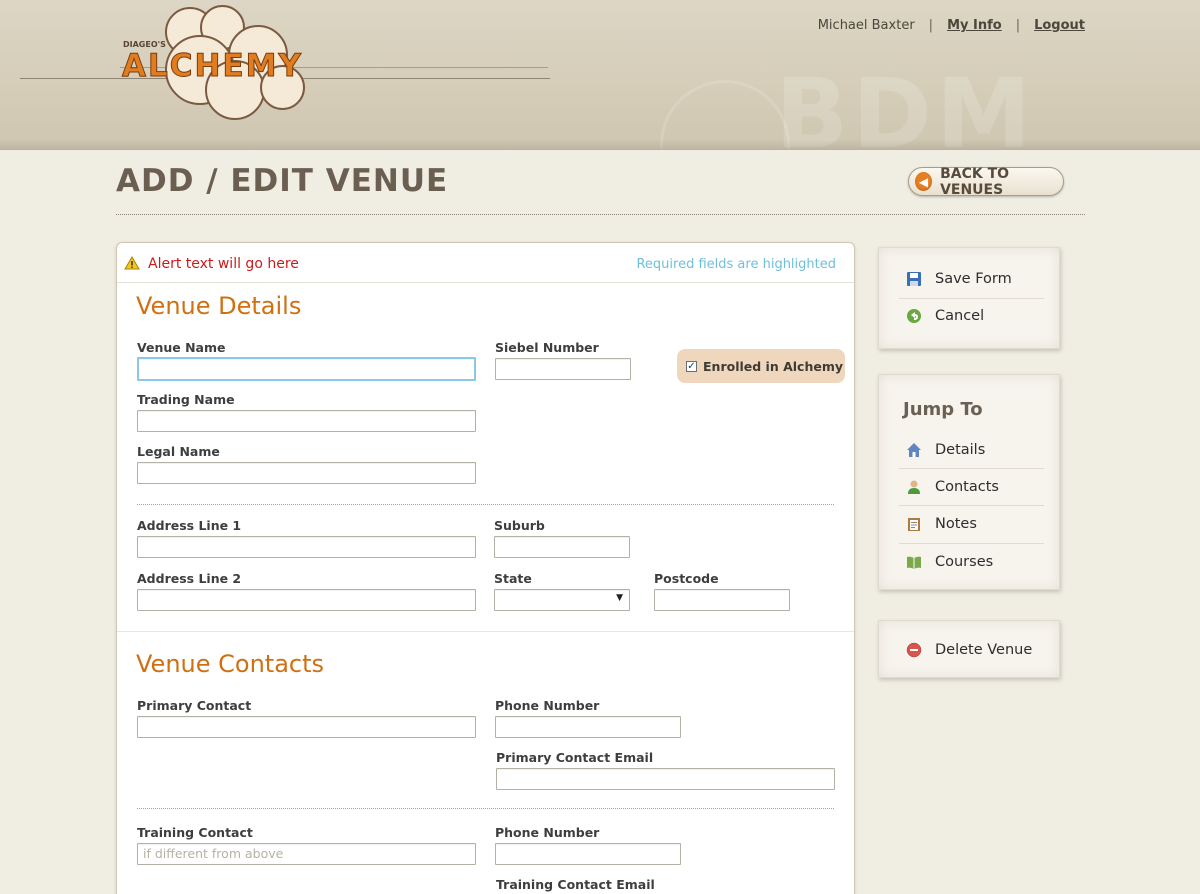 This screenshot has height=894, width=1200. I want to click on floppy-disk-icon, so click(913, 279).